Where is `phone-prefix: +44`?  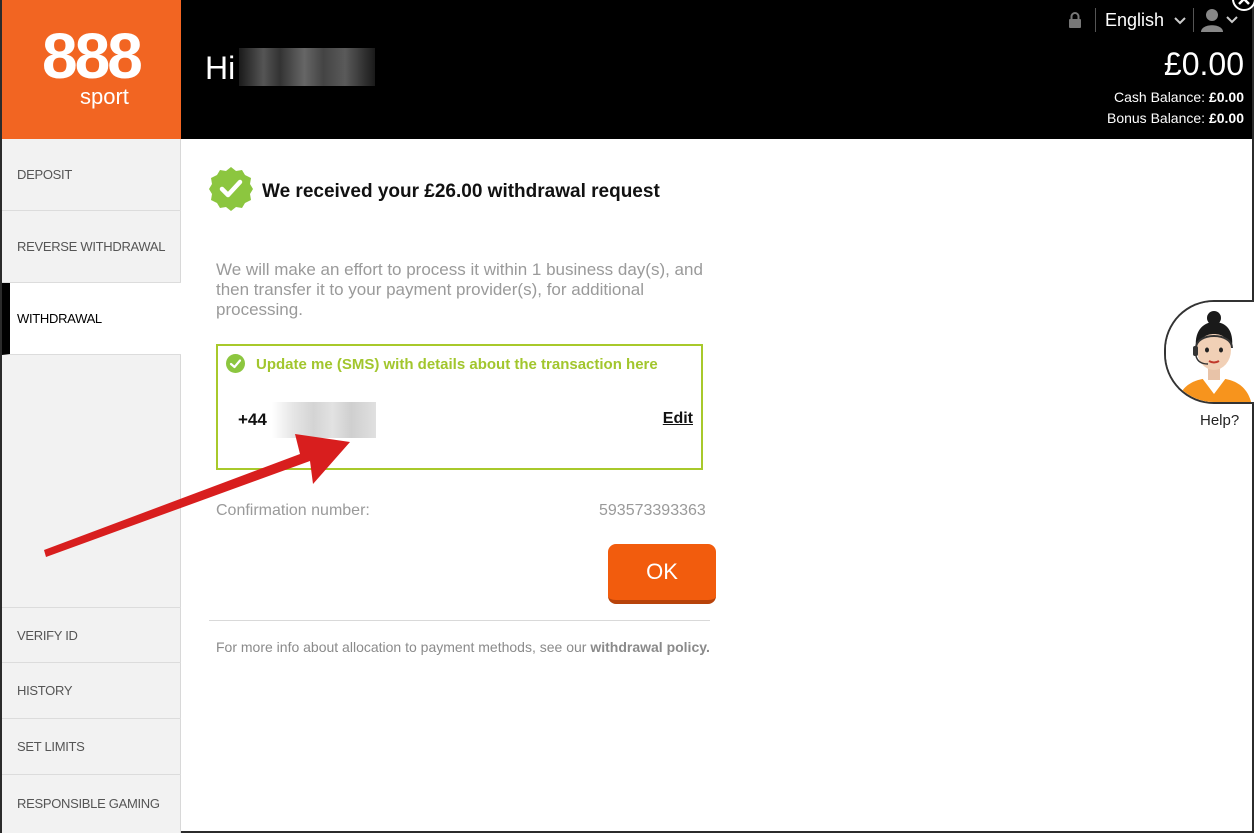
phone-prefix: +44 is located at coordinates (252, 419).